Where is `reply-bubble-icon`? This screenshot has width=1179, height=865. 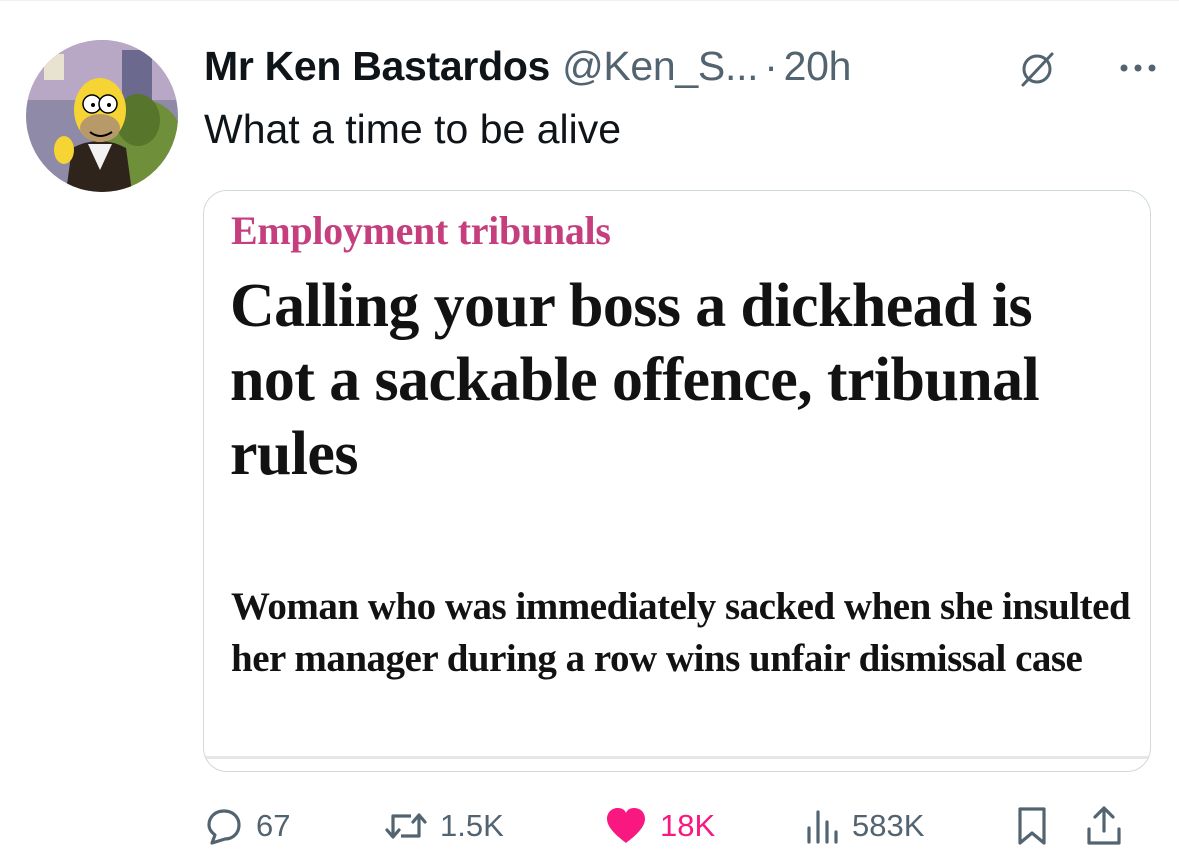
reply-bubble-icon is located at coordinates (224, 827).